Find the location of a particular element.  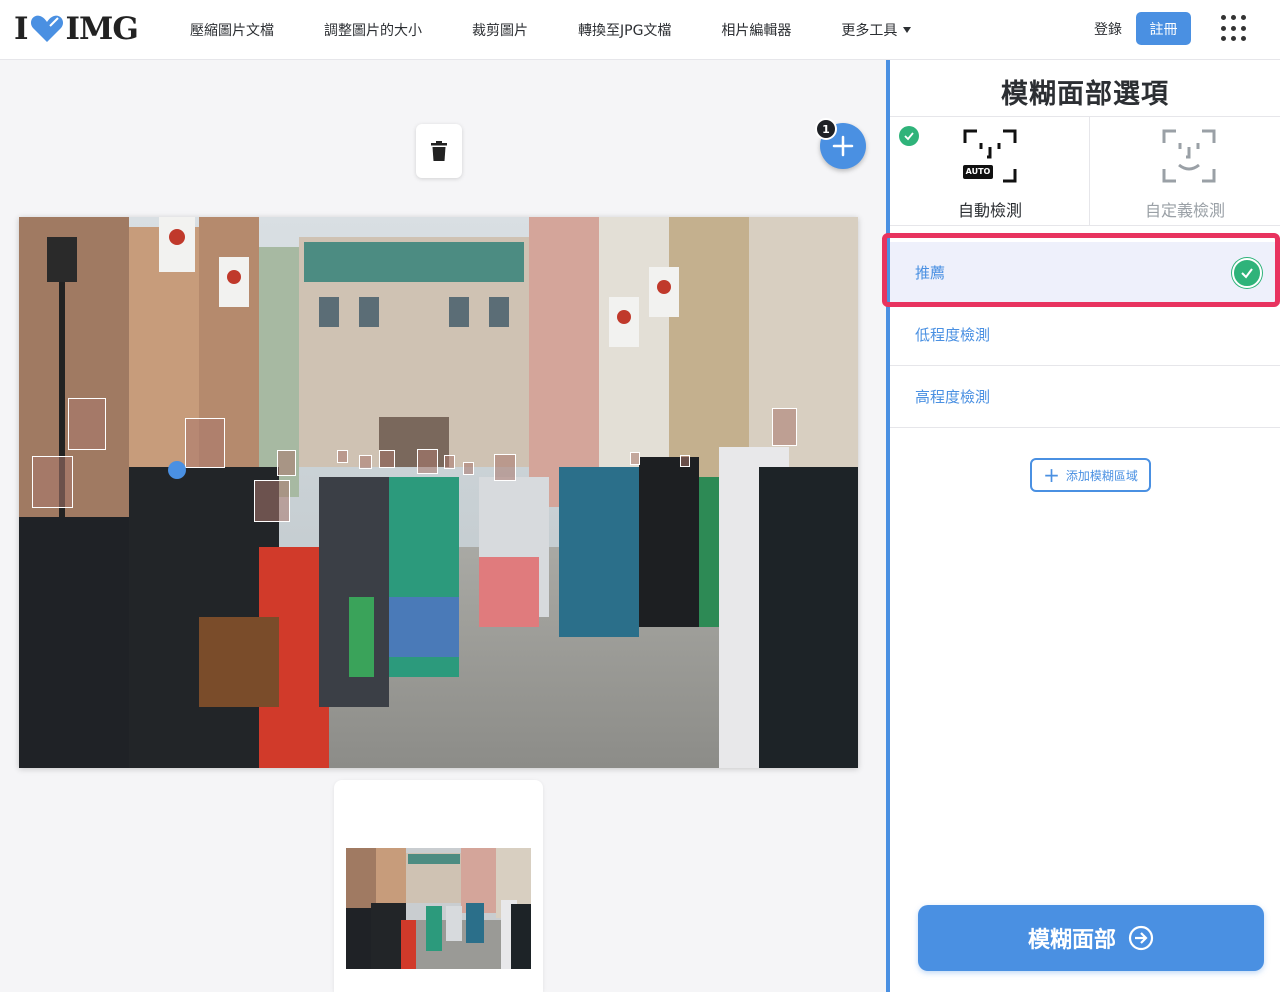

heart-icon is located at coordinates (46, 29).